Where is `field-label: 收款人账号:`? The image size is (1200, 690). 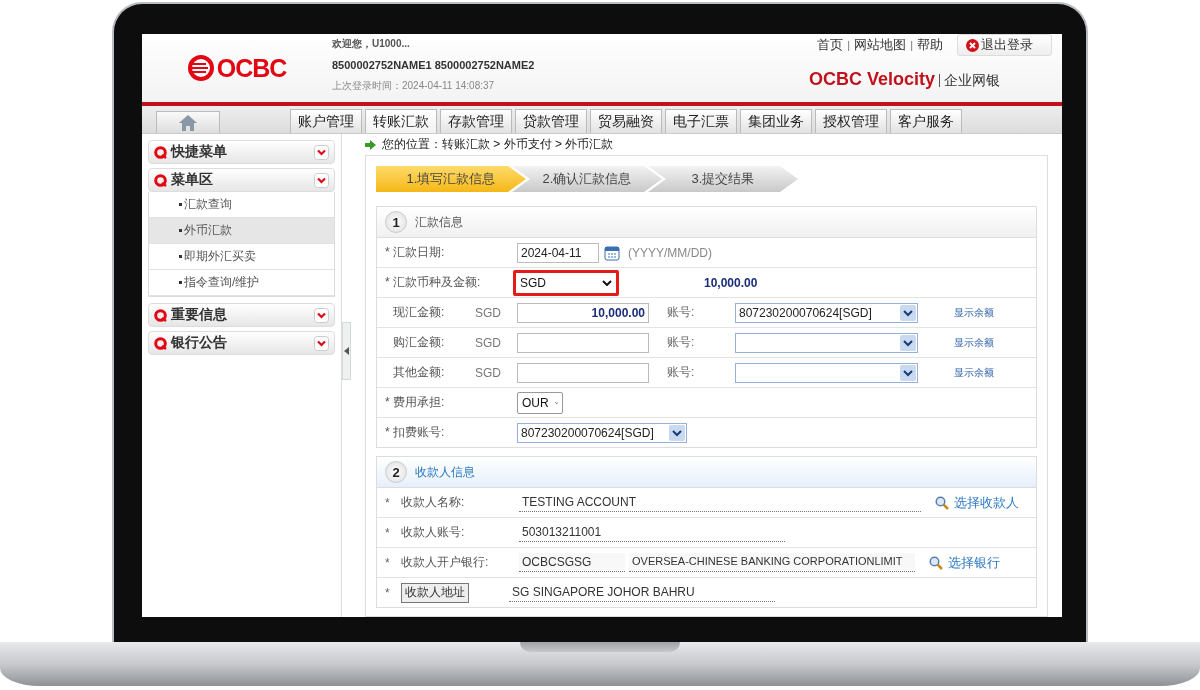
field-label: 收款人账号: is located at coordinates (433, 532).